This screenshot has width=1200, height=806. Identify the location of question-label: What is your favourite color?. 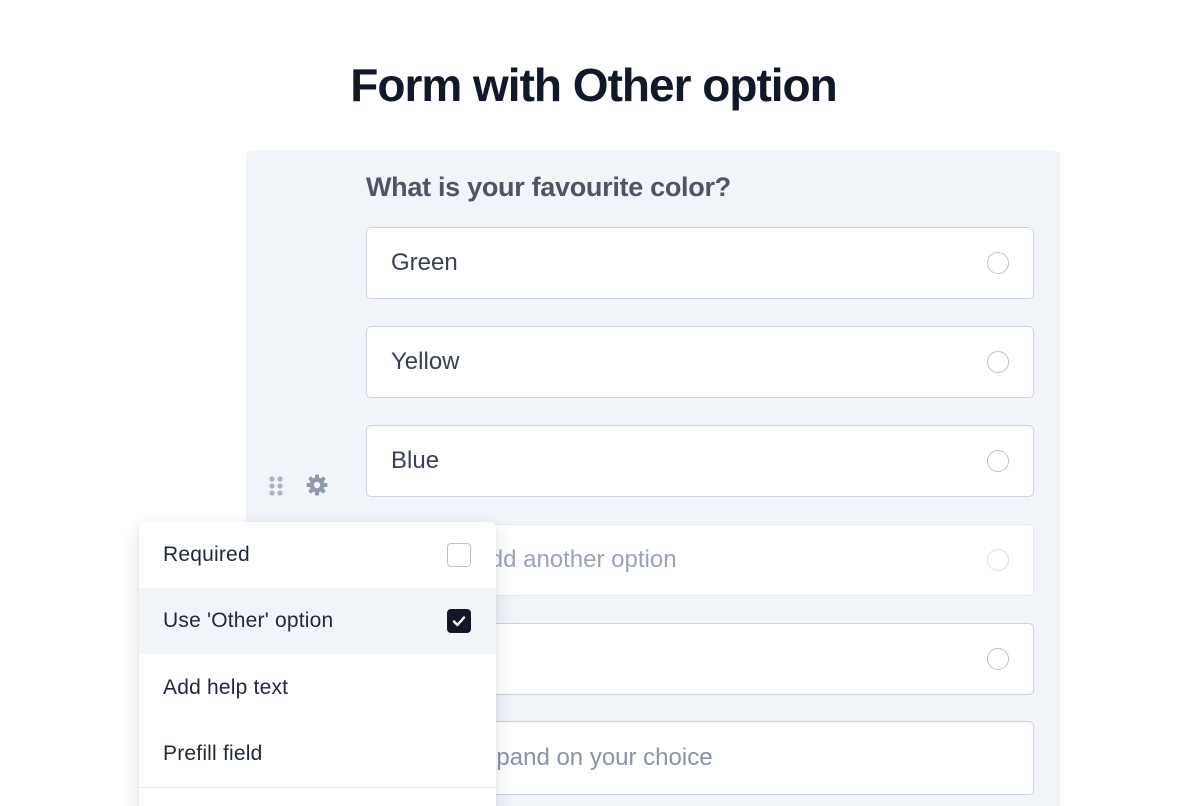
(548, 187).